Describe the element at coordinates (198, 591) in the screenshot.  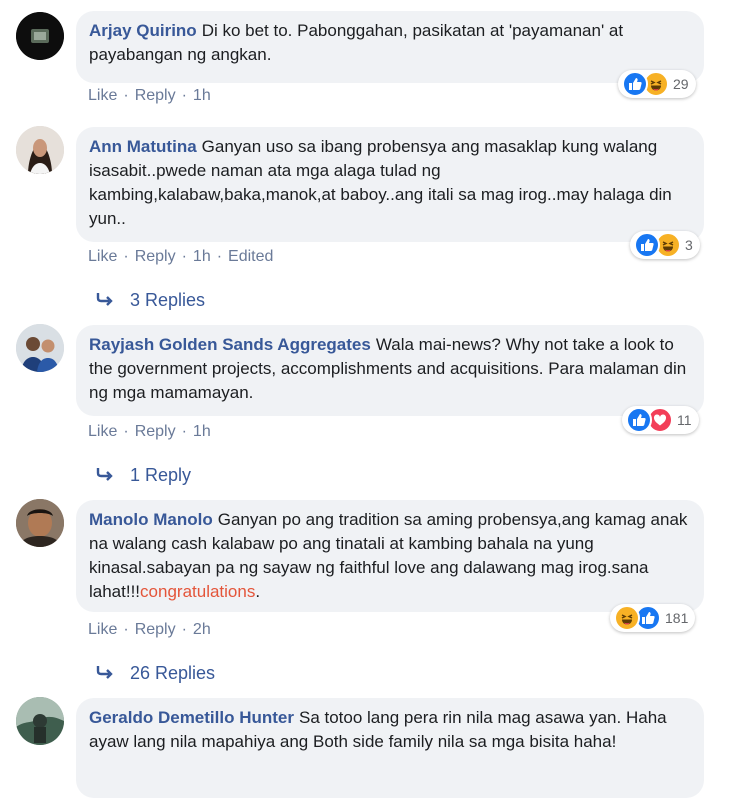
I see `highlighted-word: congratulations` at that location.